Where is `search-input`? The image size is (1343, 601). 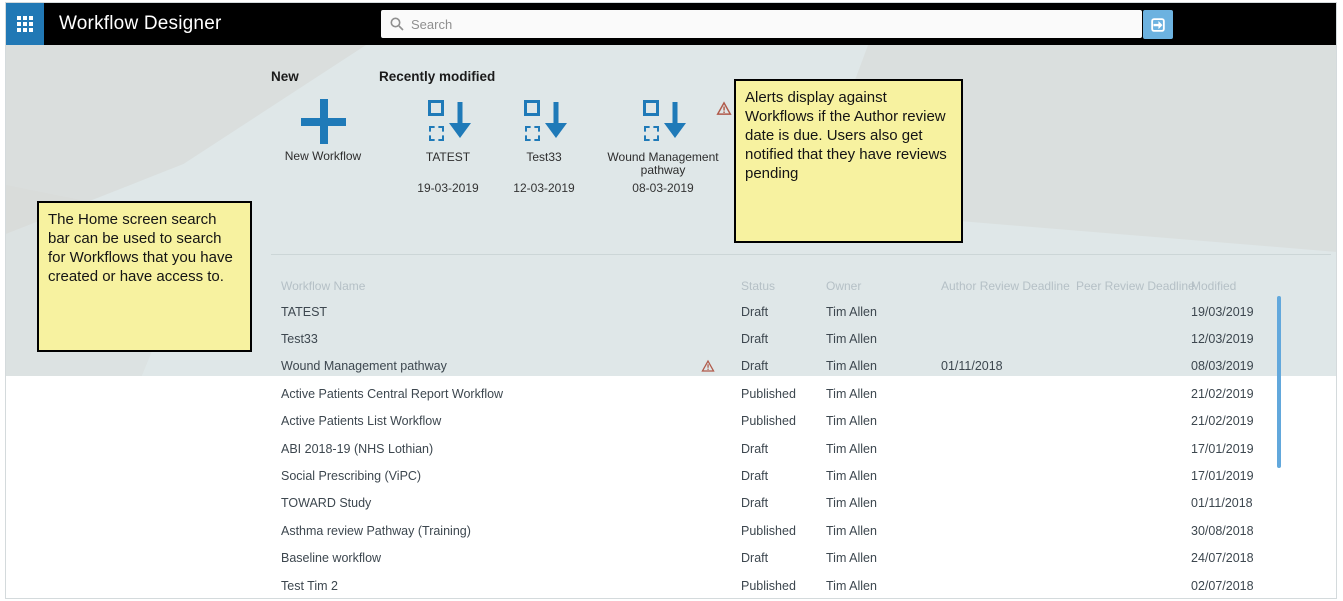 search-input is located at coordinates (771, 24).